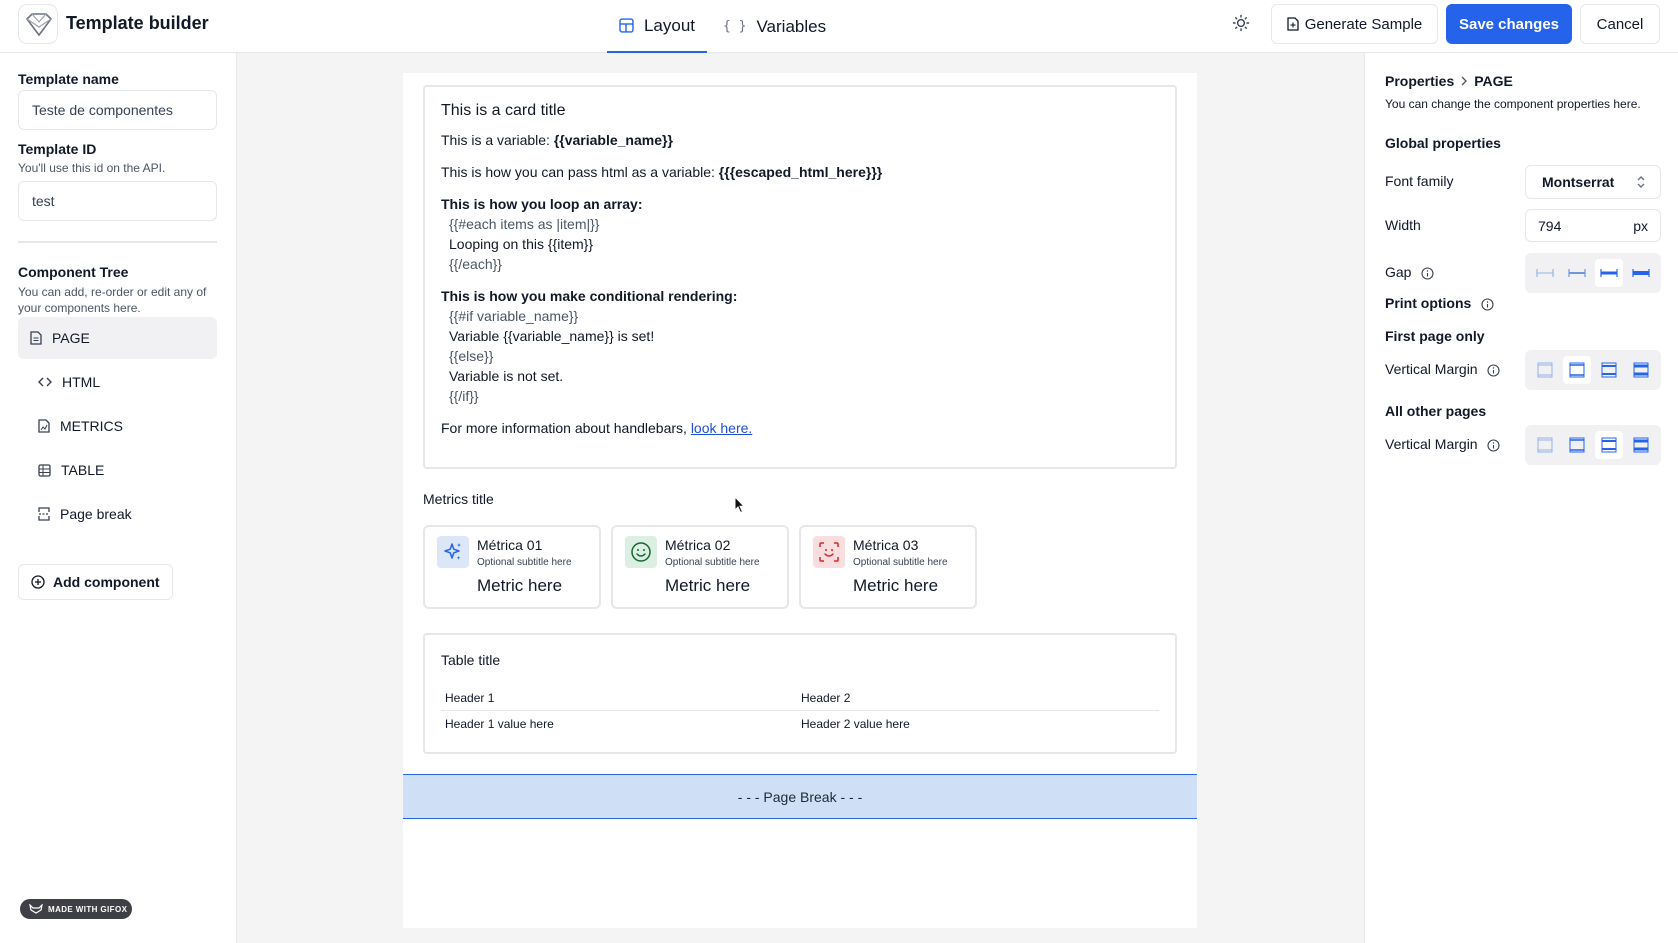 This screenshot has height=943, width=1678. Describe the element at coordinates (800, 710) in the screenshot. I see `table-divider` at that location.